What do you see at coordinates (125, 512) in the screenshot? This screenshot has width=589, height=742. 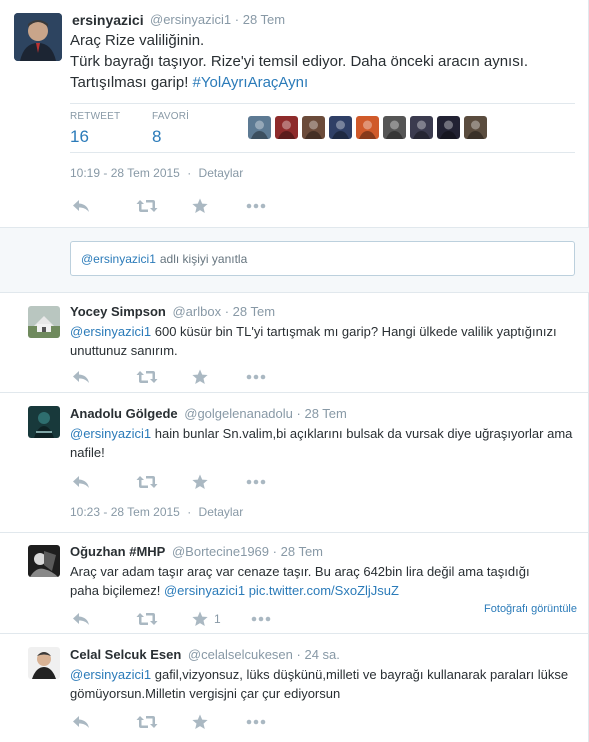 I see `timestamp-text: 10:23 - 28 Tem 2015` at bounding box center [125, 512].